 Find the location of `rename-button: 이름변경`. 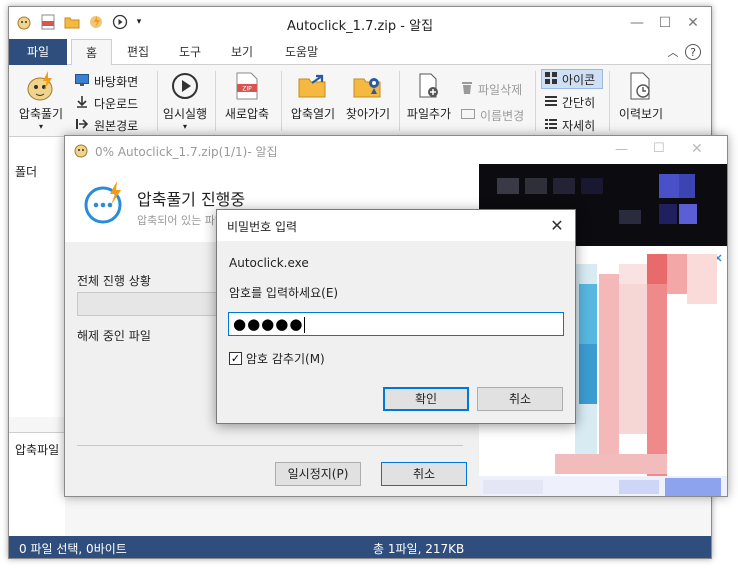

rename-button: 이름변경 is located at coordinates (492, 115).